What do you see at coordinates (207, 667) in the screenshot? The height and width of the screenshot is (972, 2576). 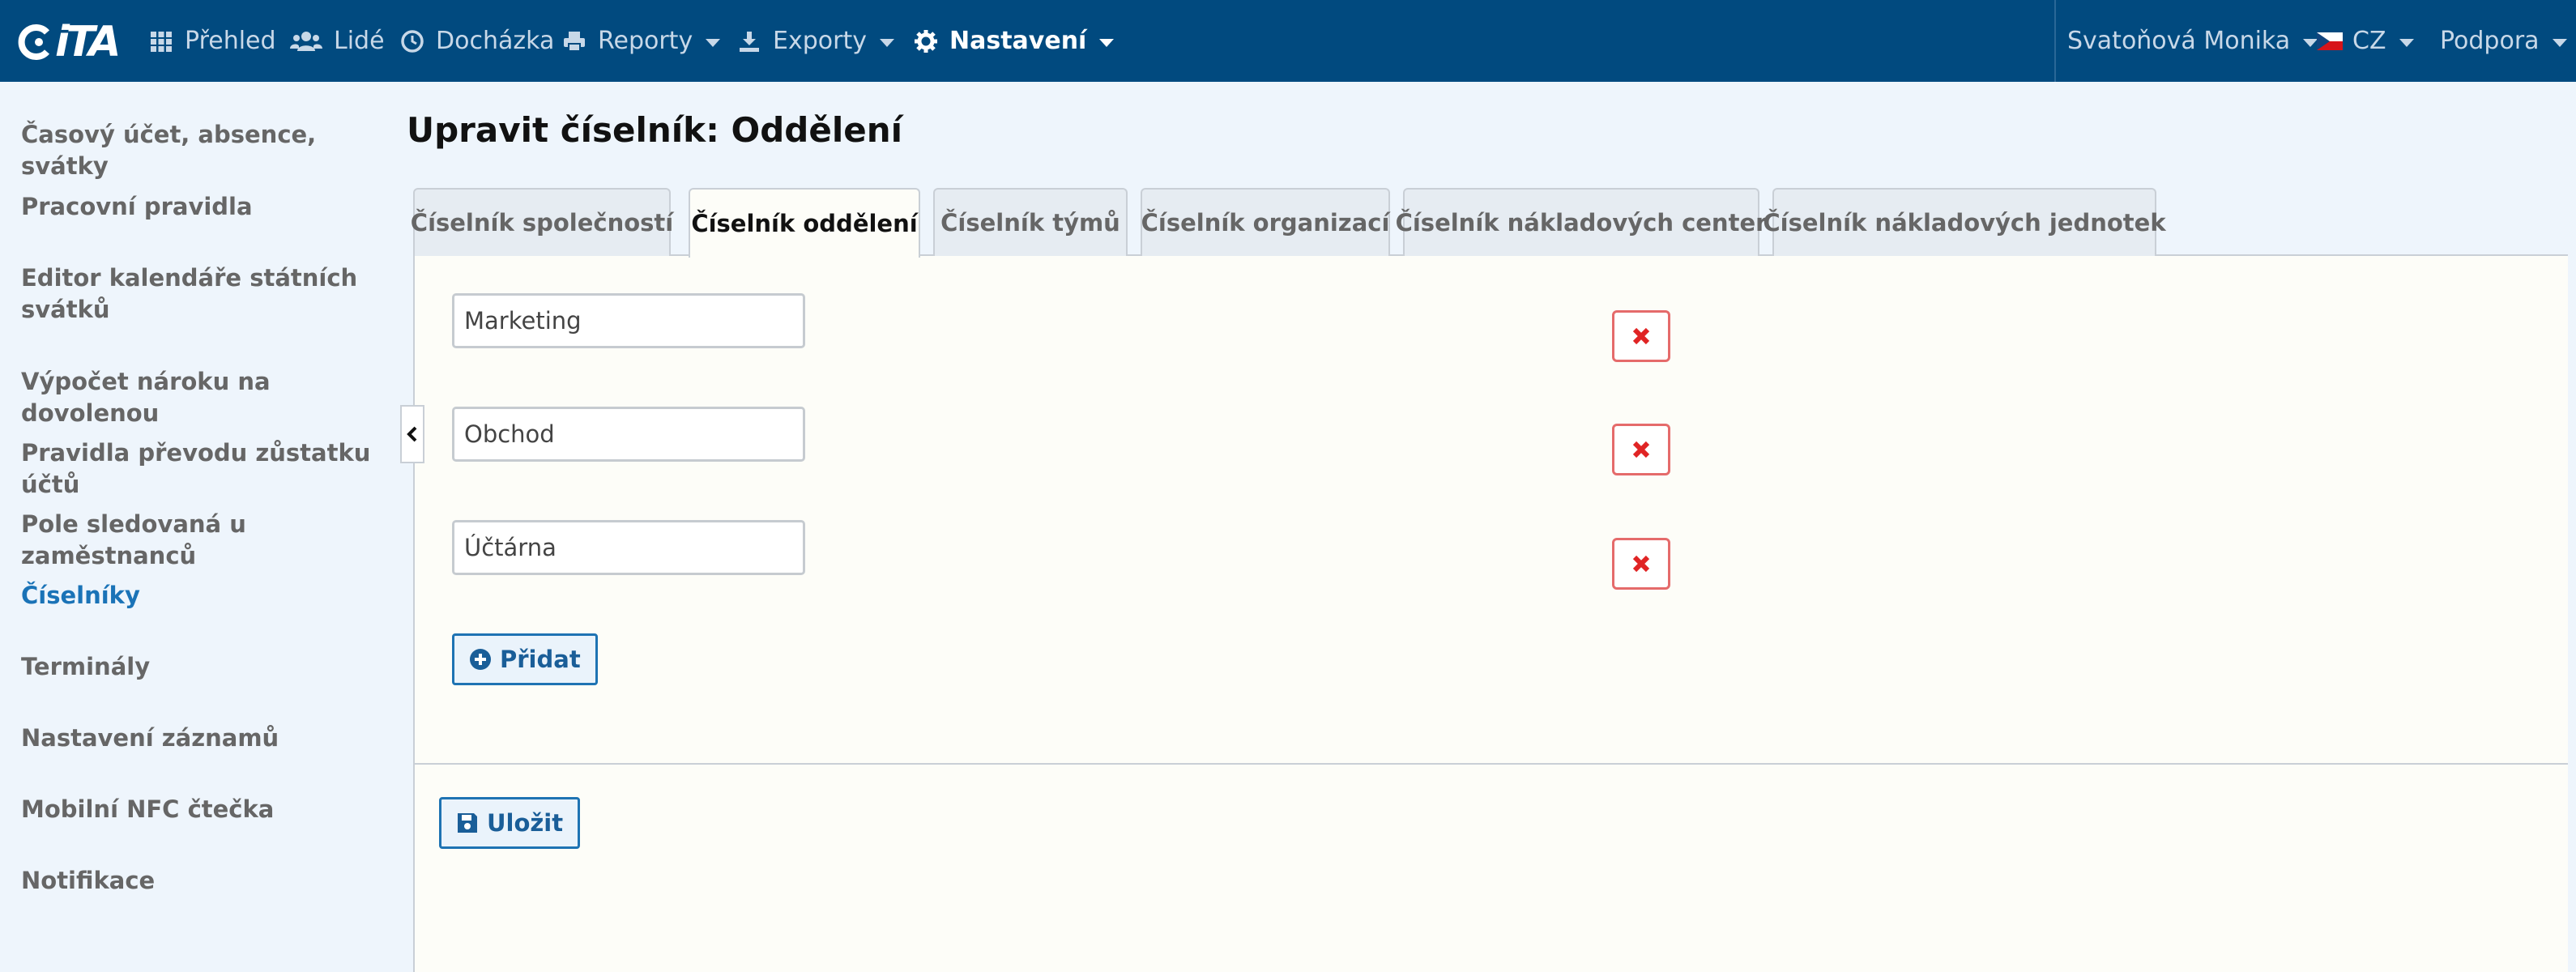 I see `sidebar-item-terminaly: Terminály` at bounding box center [207, 667].